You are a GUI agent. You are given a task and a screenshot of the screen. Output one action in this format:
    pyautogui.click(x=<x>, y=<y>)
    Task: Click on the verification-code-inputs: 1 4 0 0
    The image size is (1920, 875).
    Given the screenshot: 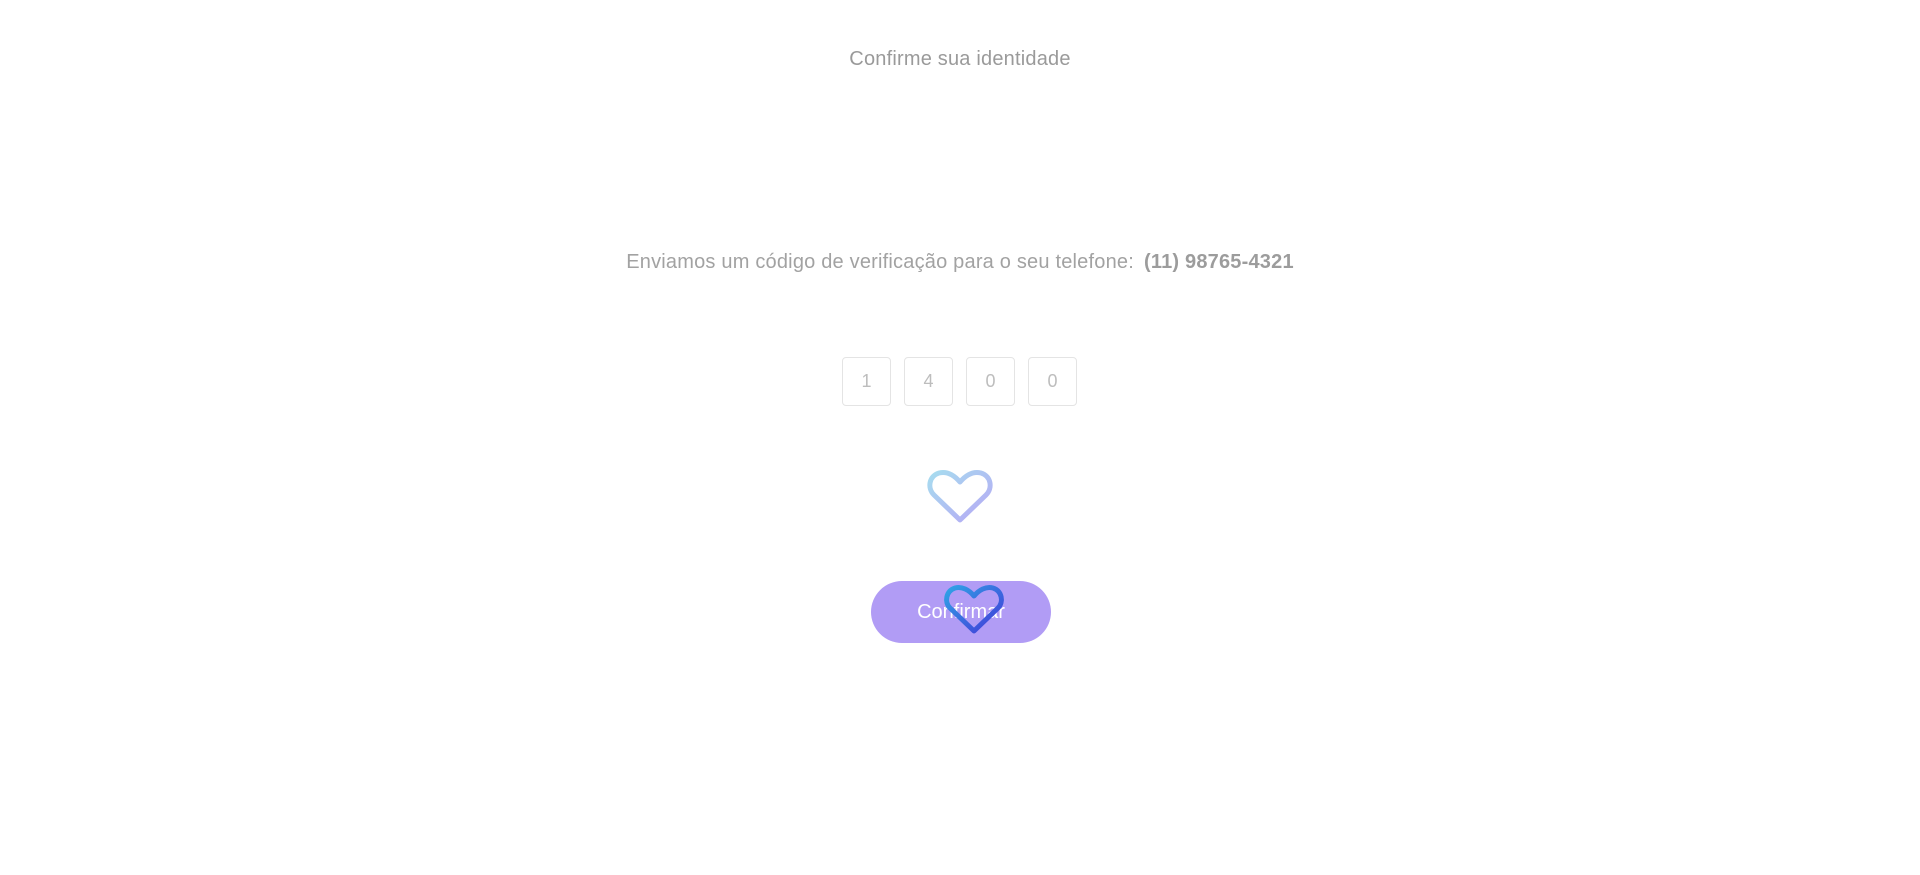 What is the action you would take?
    pyautogui.click(x=959, y=381)
    